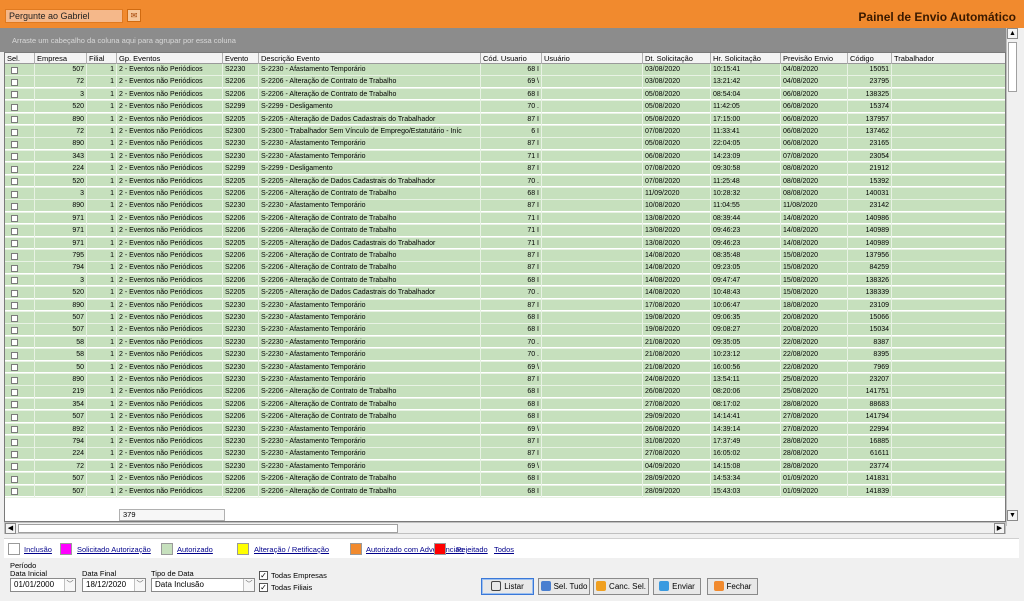 The height and width of the screenshot is (601, 1024). Describe the element at coordinates (1012, 515) in the screenshot. I see `scroll-down-icon: ▼` at that location.